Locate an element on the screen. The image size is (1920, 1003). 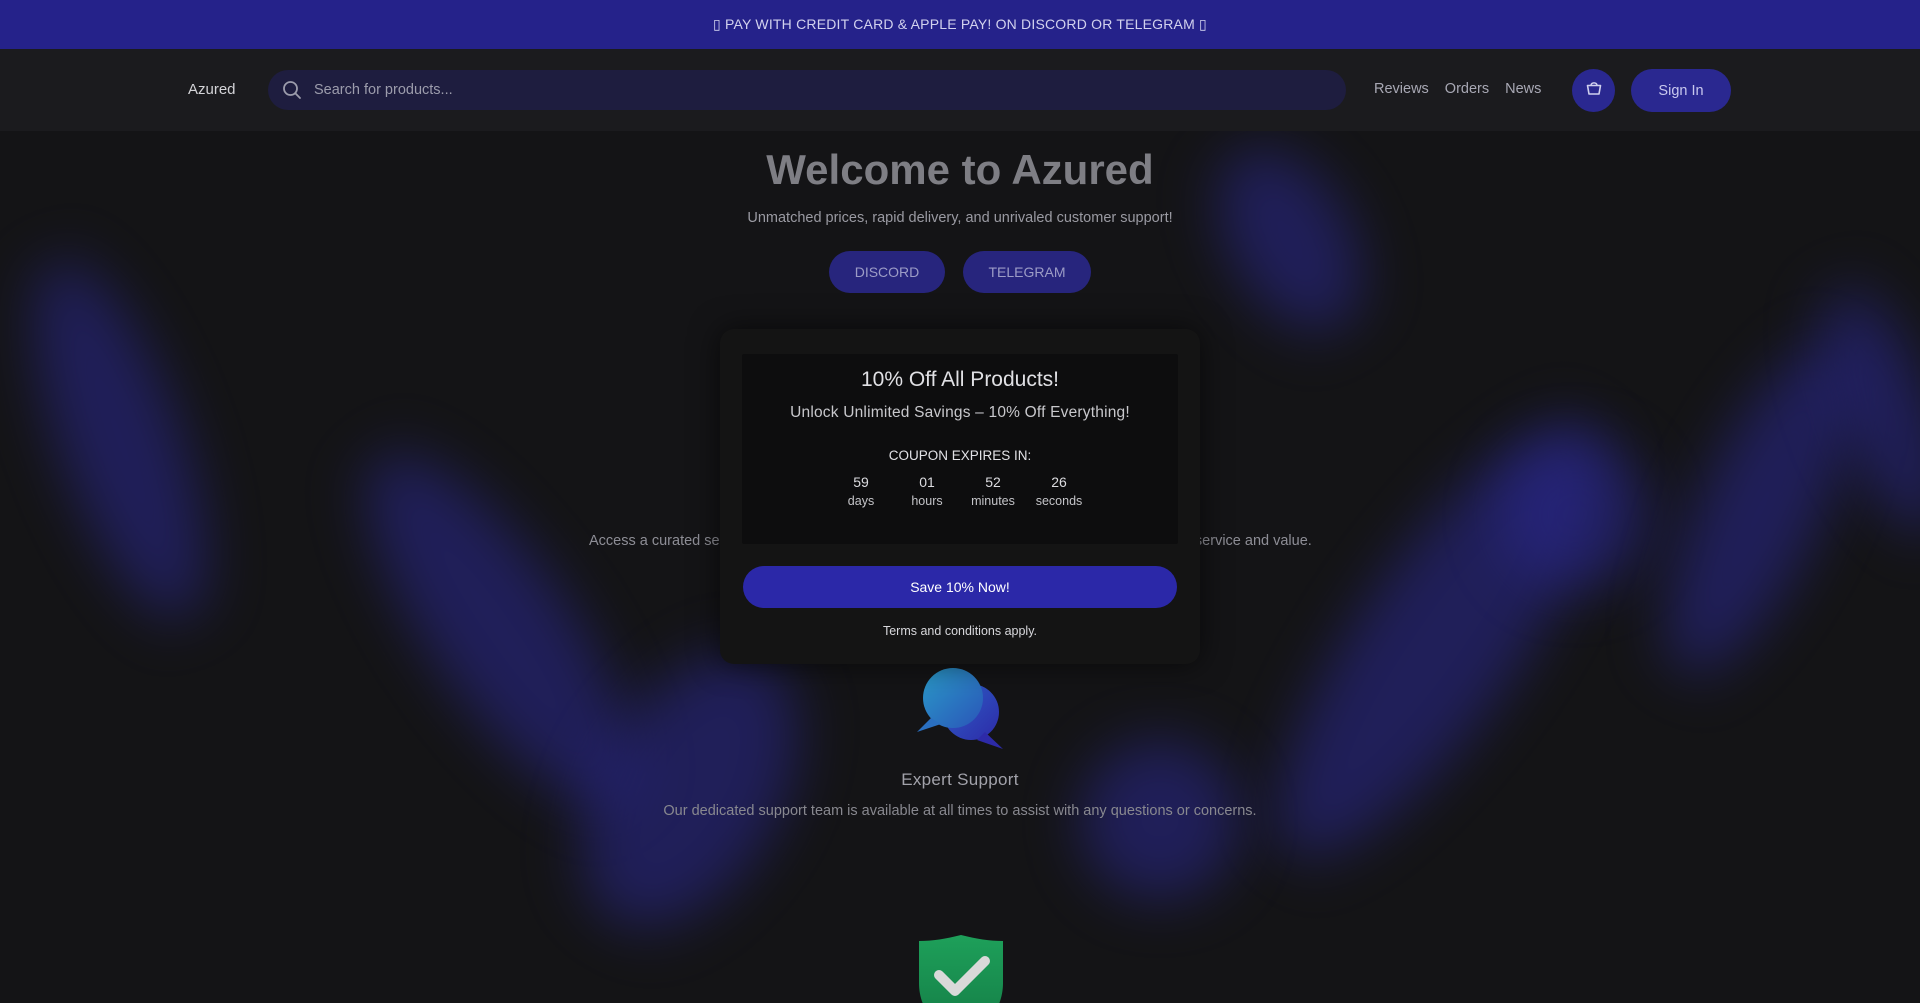
countdown-seconds-value: 26 is located at coordinates (1059, 482).